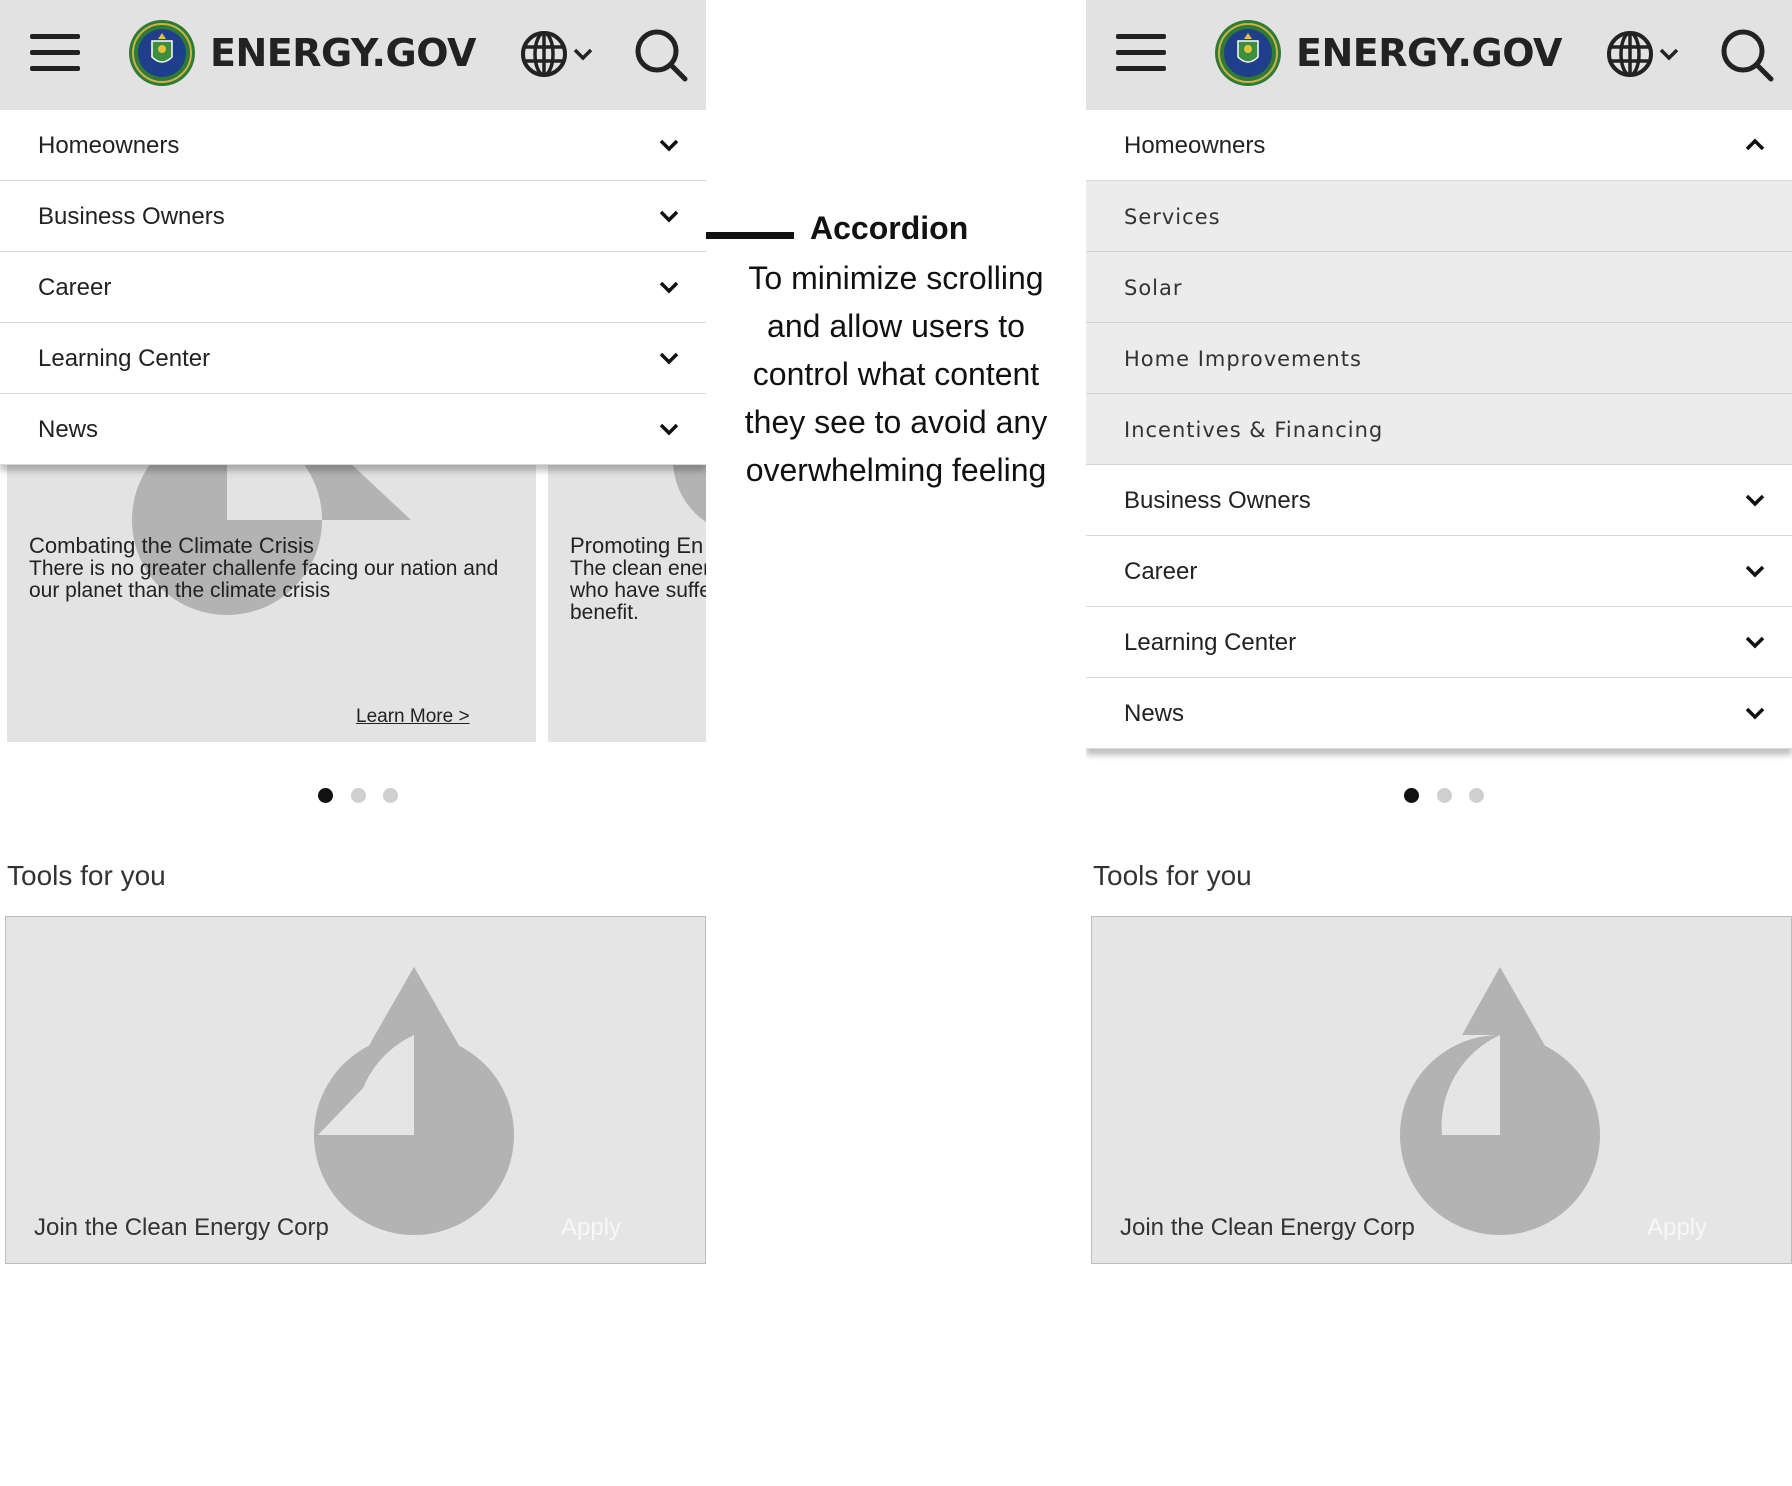 This screenshot has width=1792, height=1486. Describe the element at coordinates (1172, 217) in the screenshot. I see `submenu-item-label: Services` at that location.